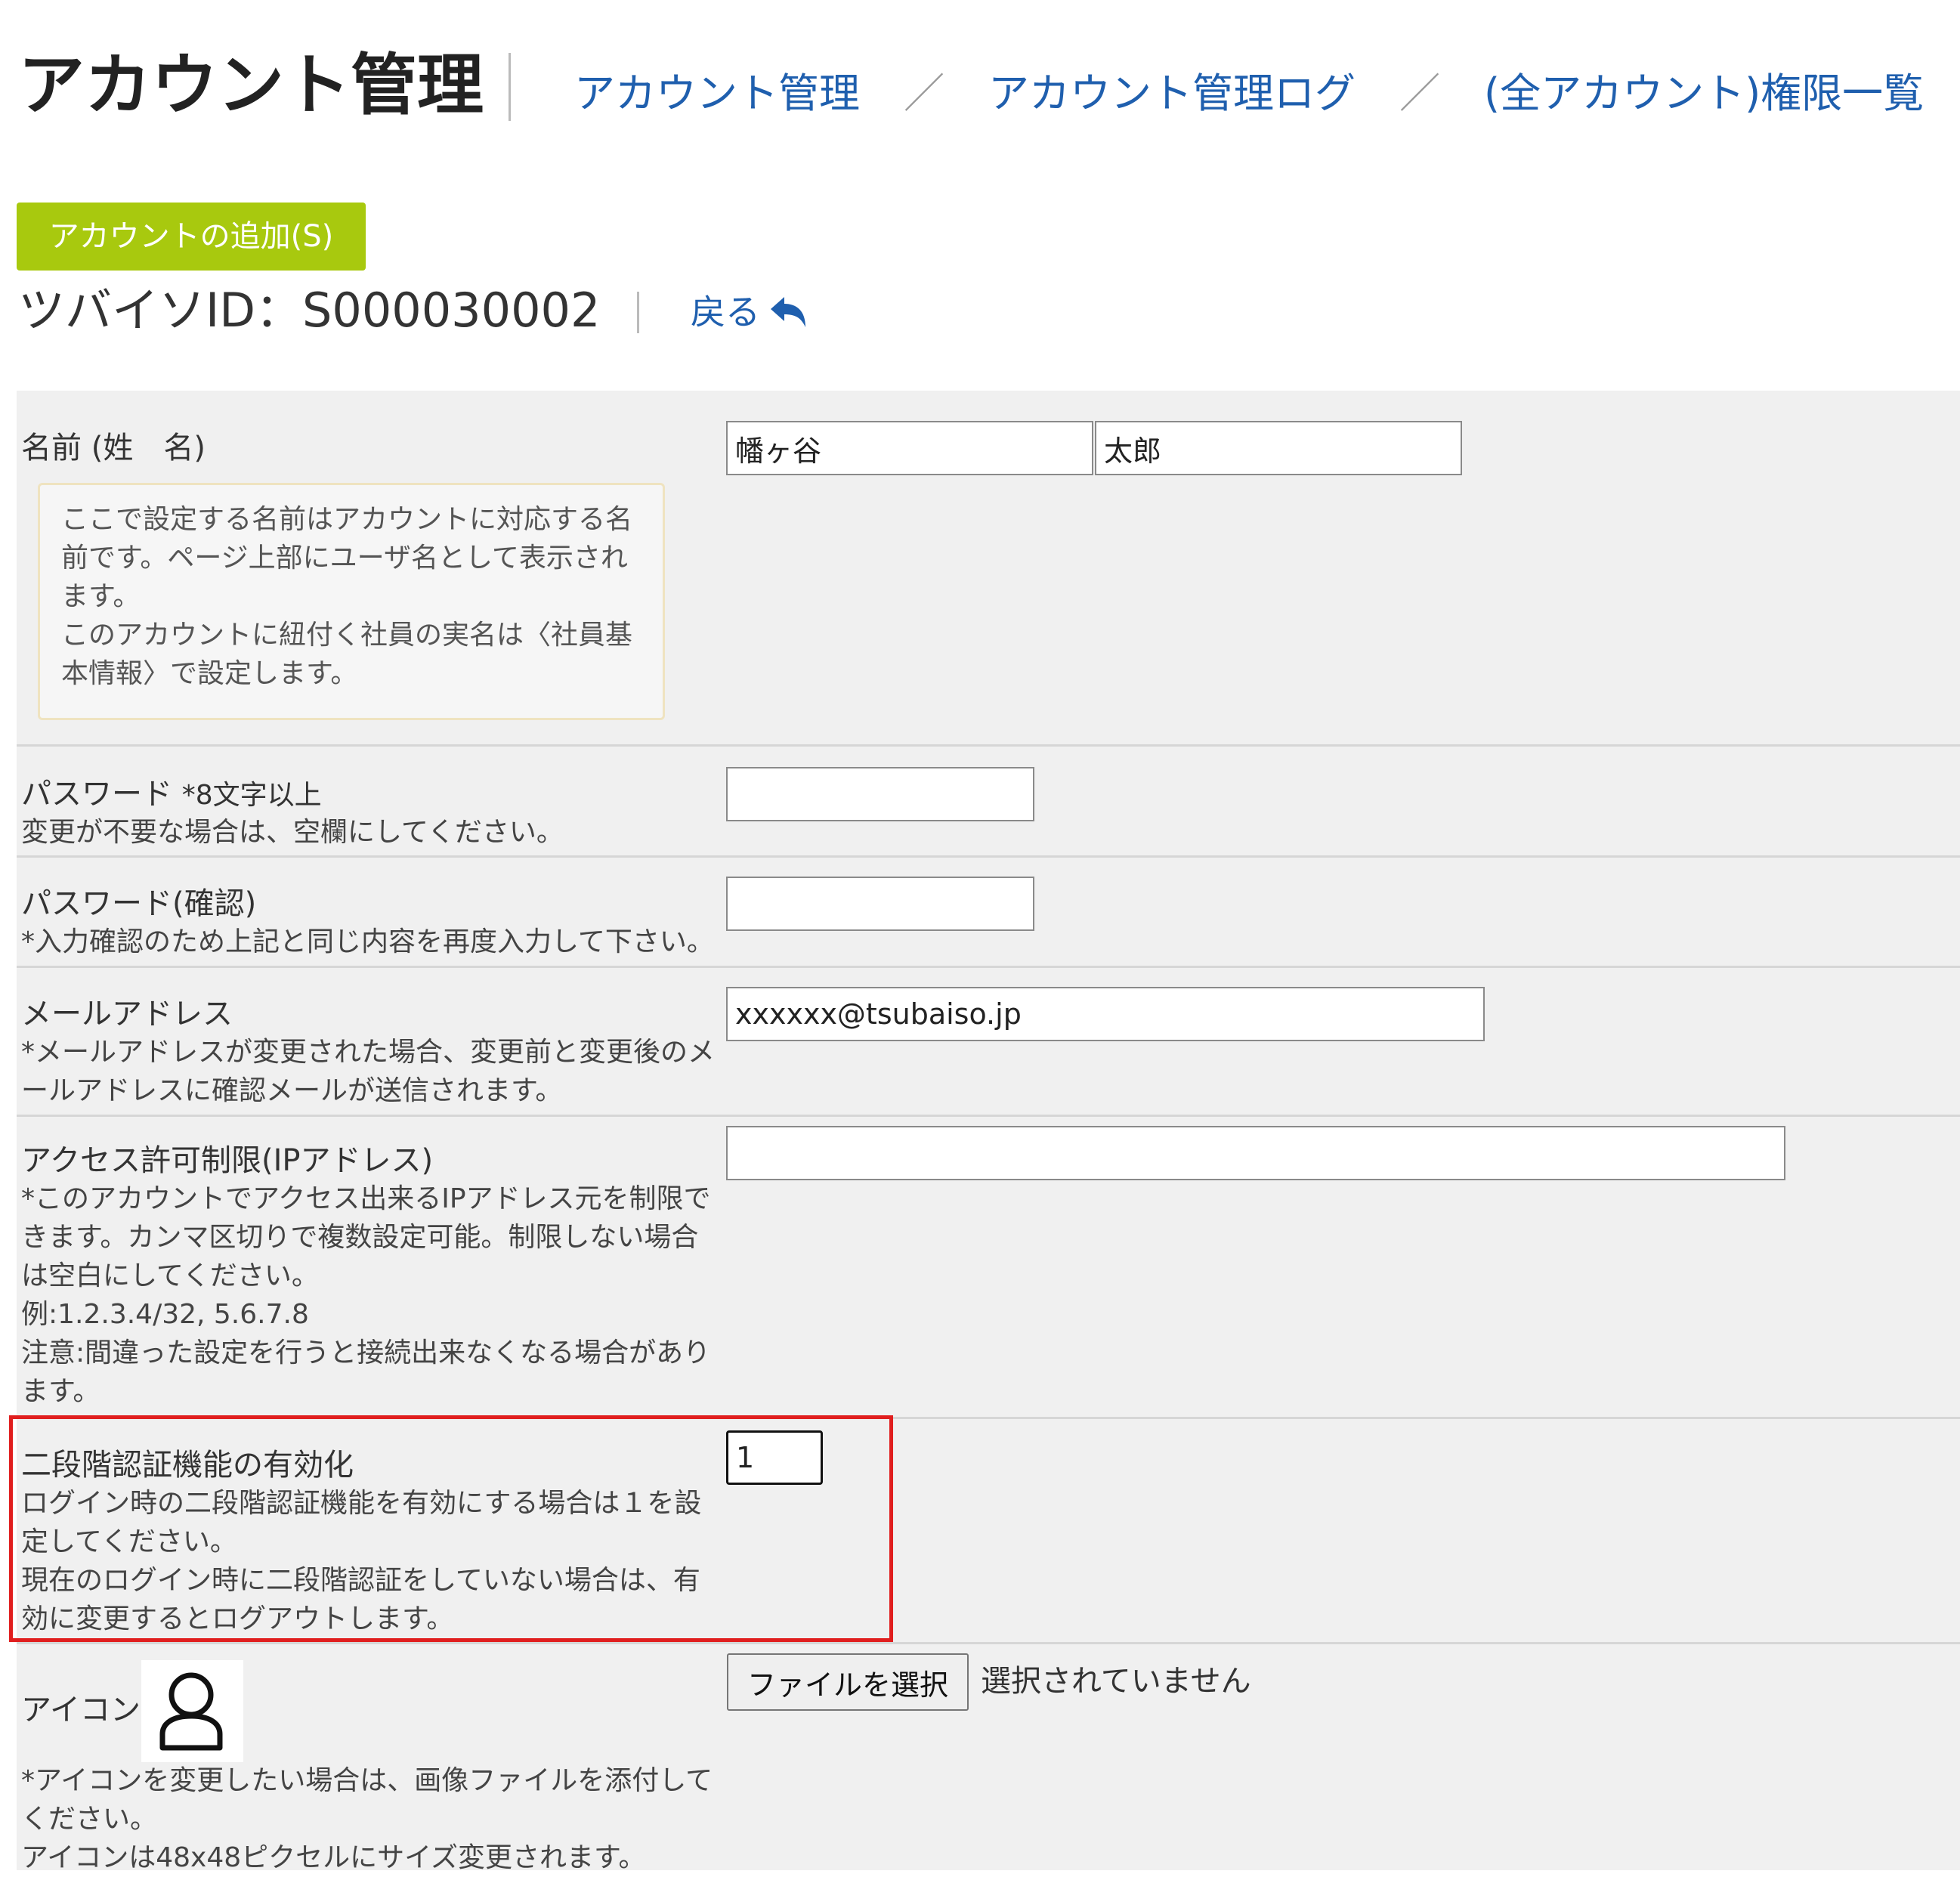 This screenshot has width=1960, height=1877. Describe the element at coordinates (191, 237) in the screenshot. I see `add-account-button: アカウントの追加(S)` at that location.